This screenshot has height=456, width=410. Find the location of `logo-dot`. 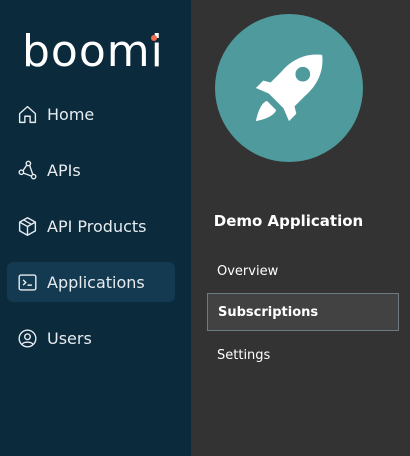

logo-dot is located at coordinates (154, 38).